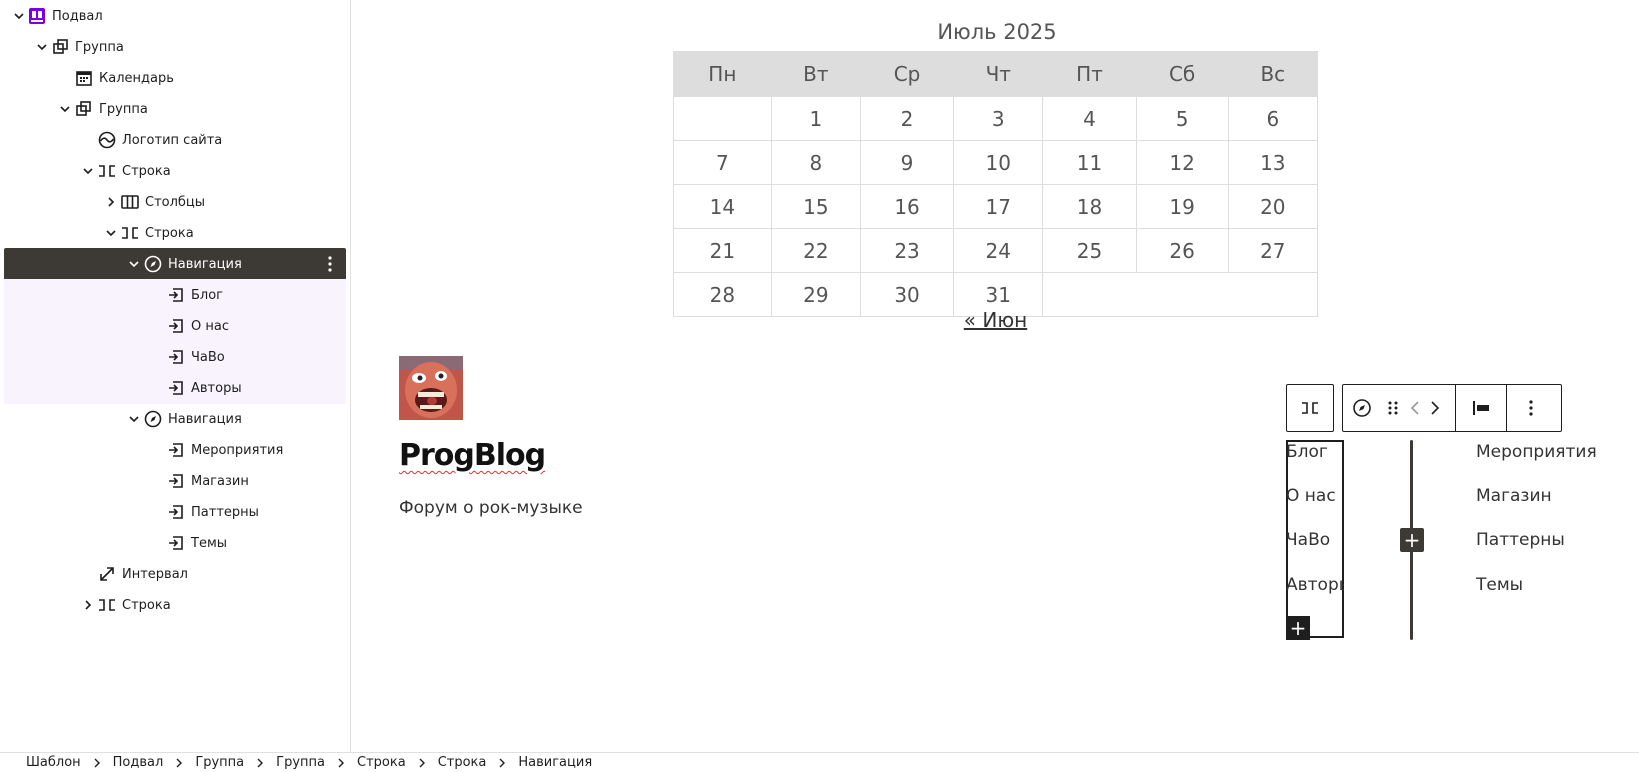 This screenshot has width=1639, height=772. I want to click on list-view-item-label: Блог, so click(207, 295).